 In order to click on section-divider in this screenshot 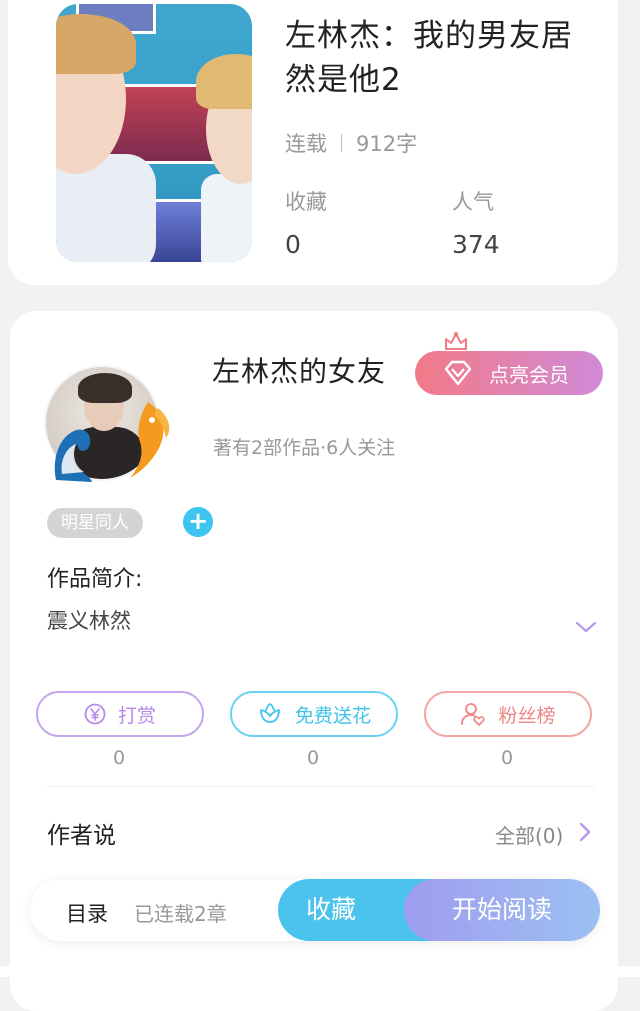, I will do `click(321, 786)`.